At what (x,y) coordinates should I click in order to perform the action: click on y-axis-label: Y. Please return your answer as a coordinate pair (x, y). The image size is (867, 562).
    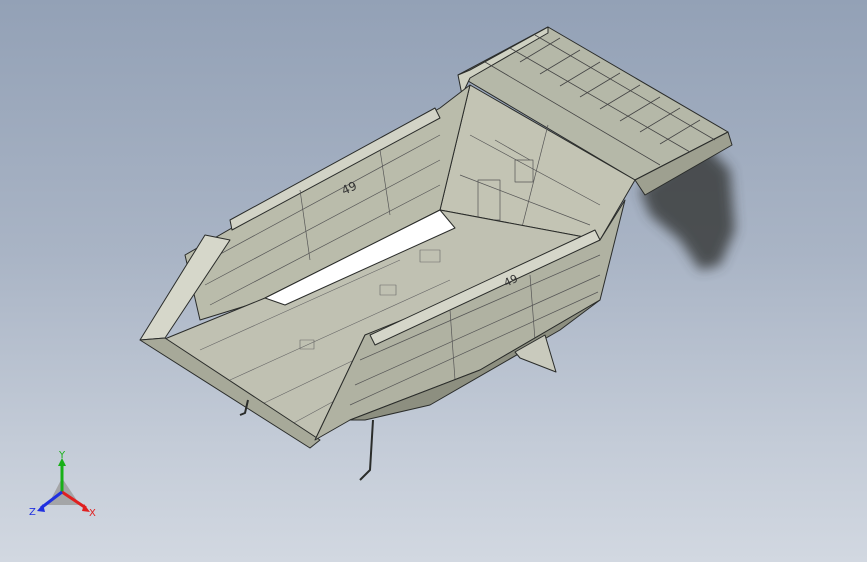
    Looking at the image, I should click on (62, 455).